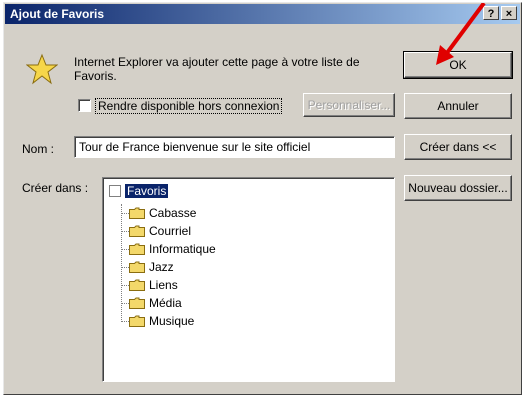  What do you see at coordinates (55, 188) in the screenshot?
I see `create-in-label: Créer dans :` at bounding box center [55, 188].